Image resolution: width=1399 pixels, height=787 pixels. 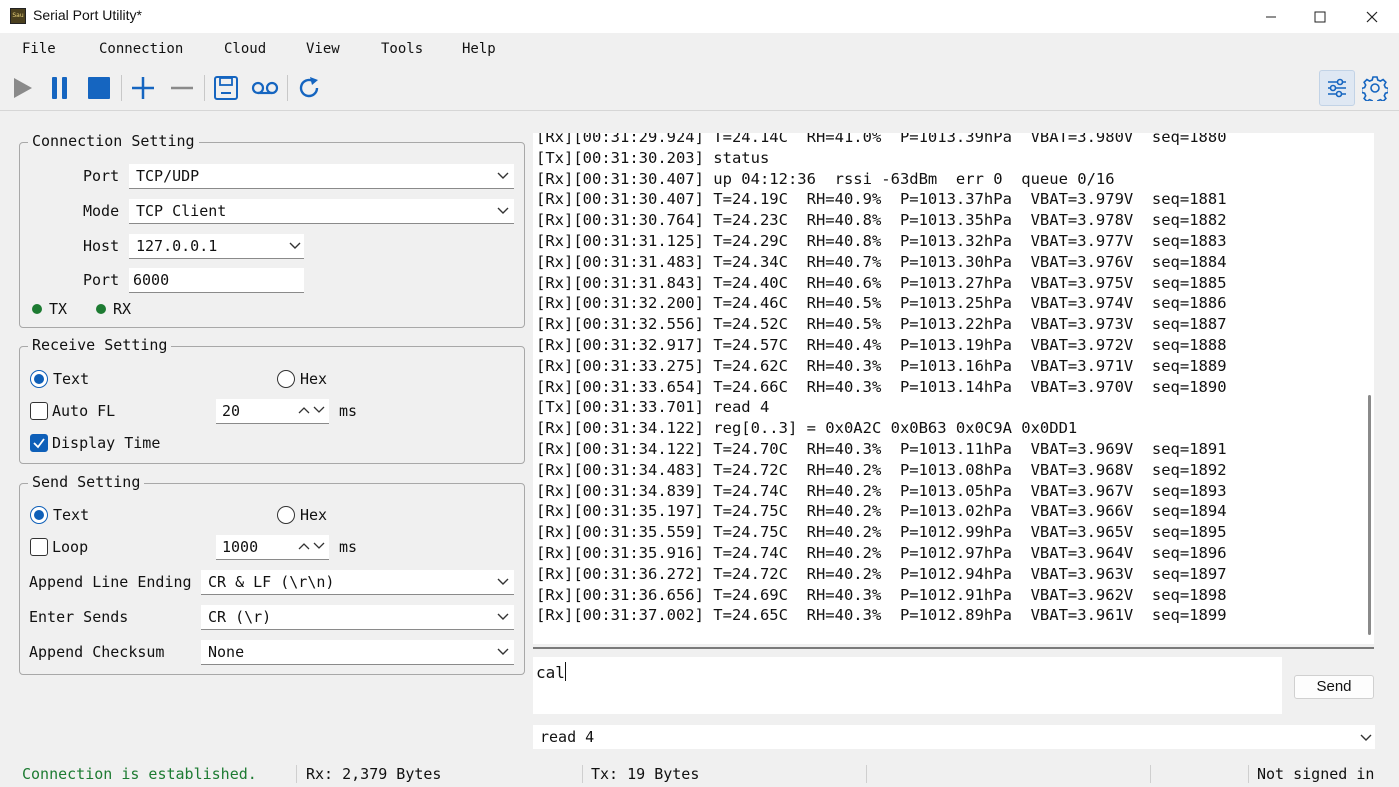 What do you see at coordinates (106, 443) in the screenshot?
I see `display-time-label: Display Time` at bounding box center [106, 443].